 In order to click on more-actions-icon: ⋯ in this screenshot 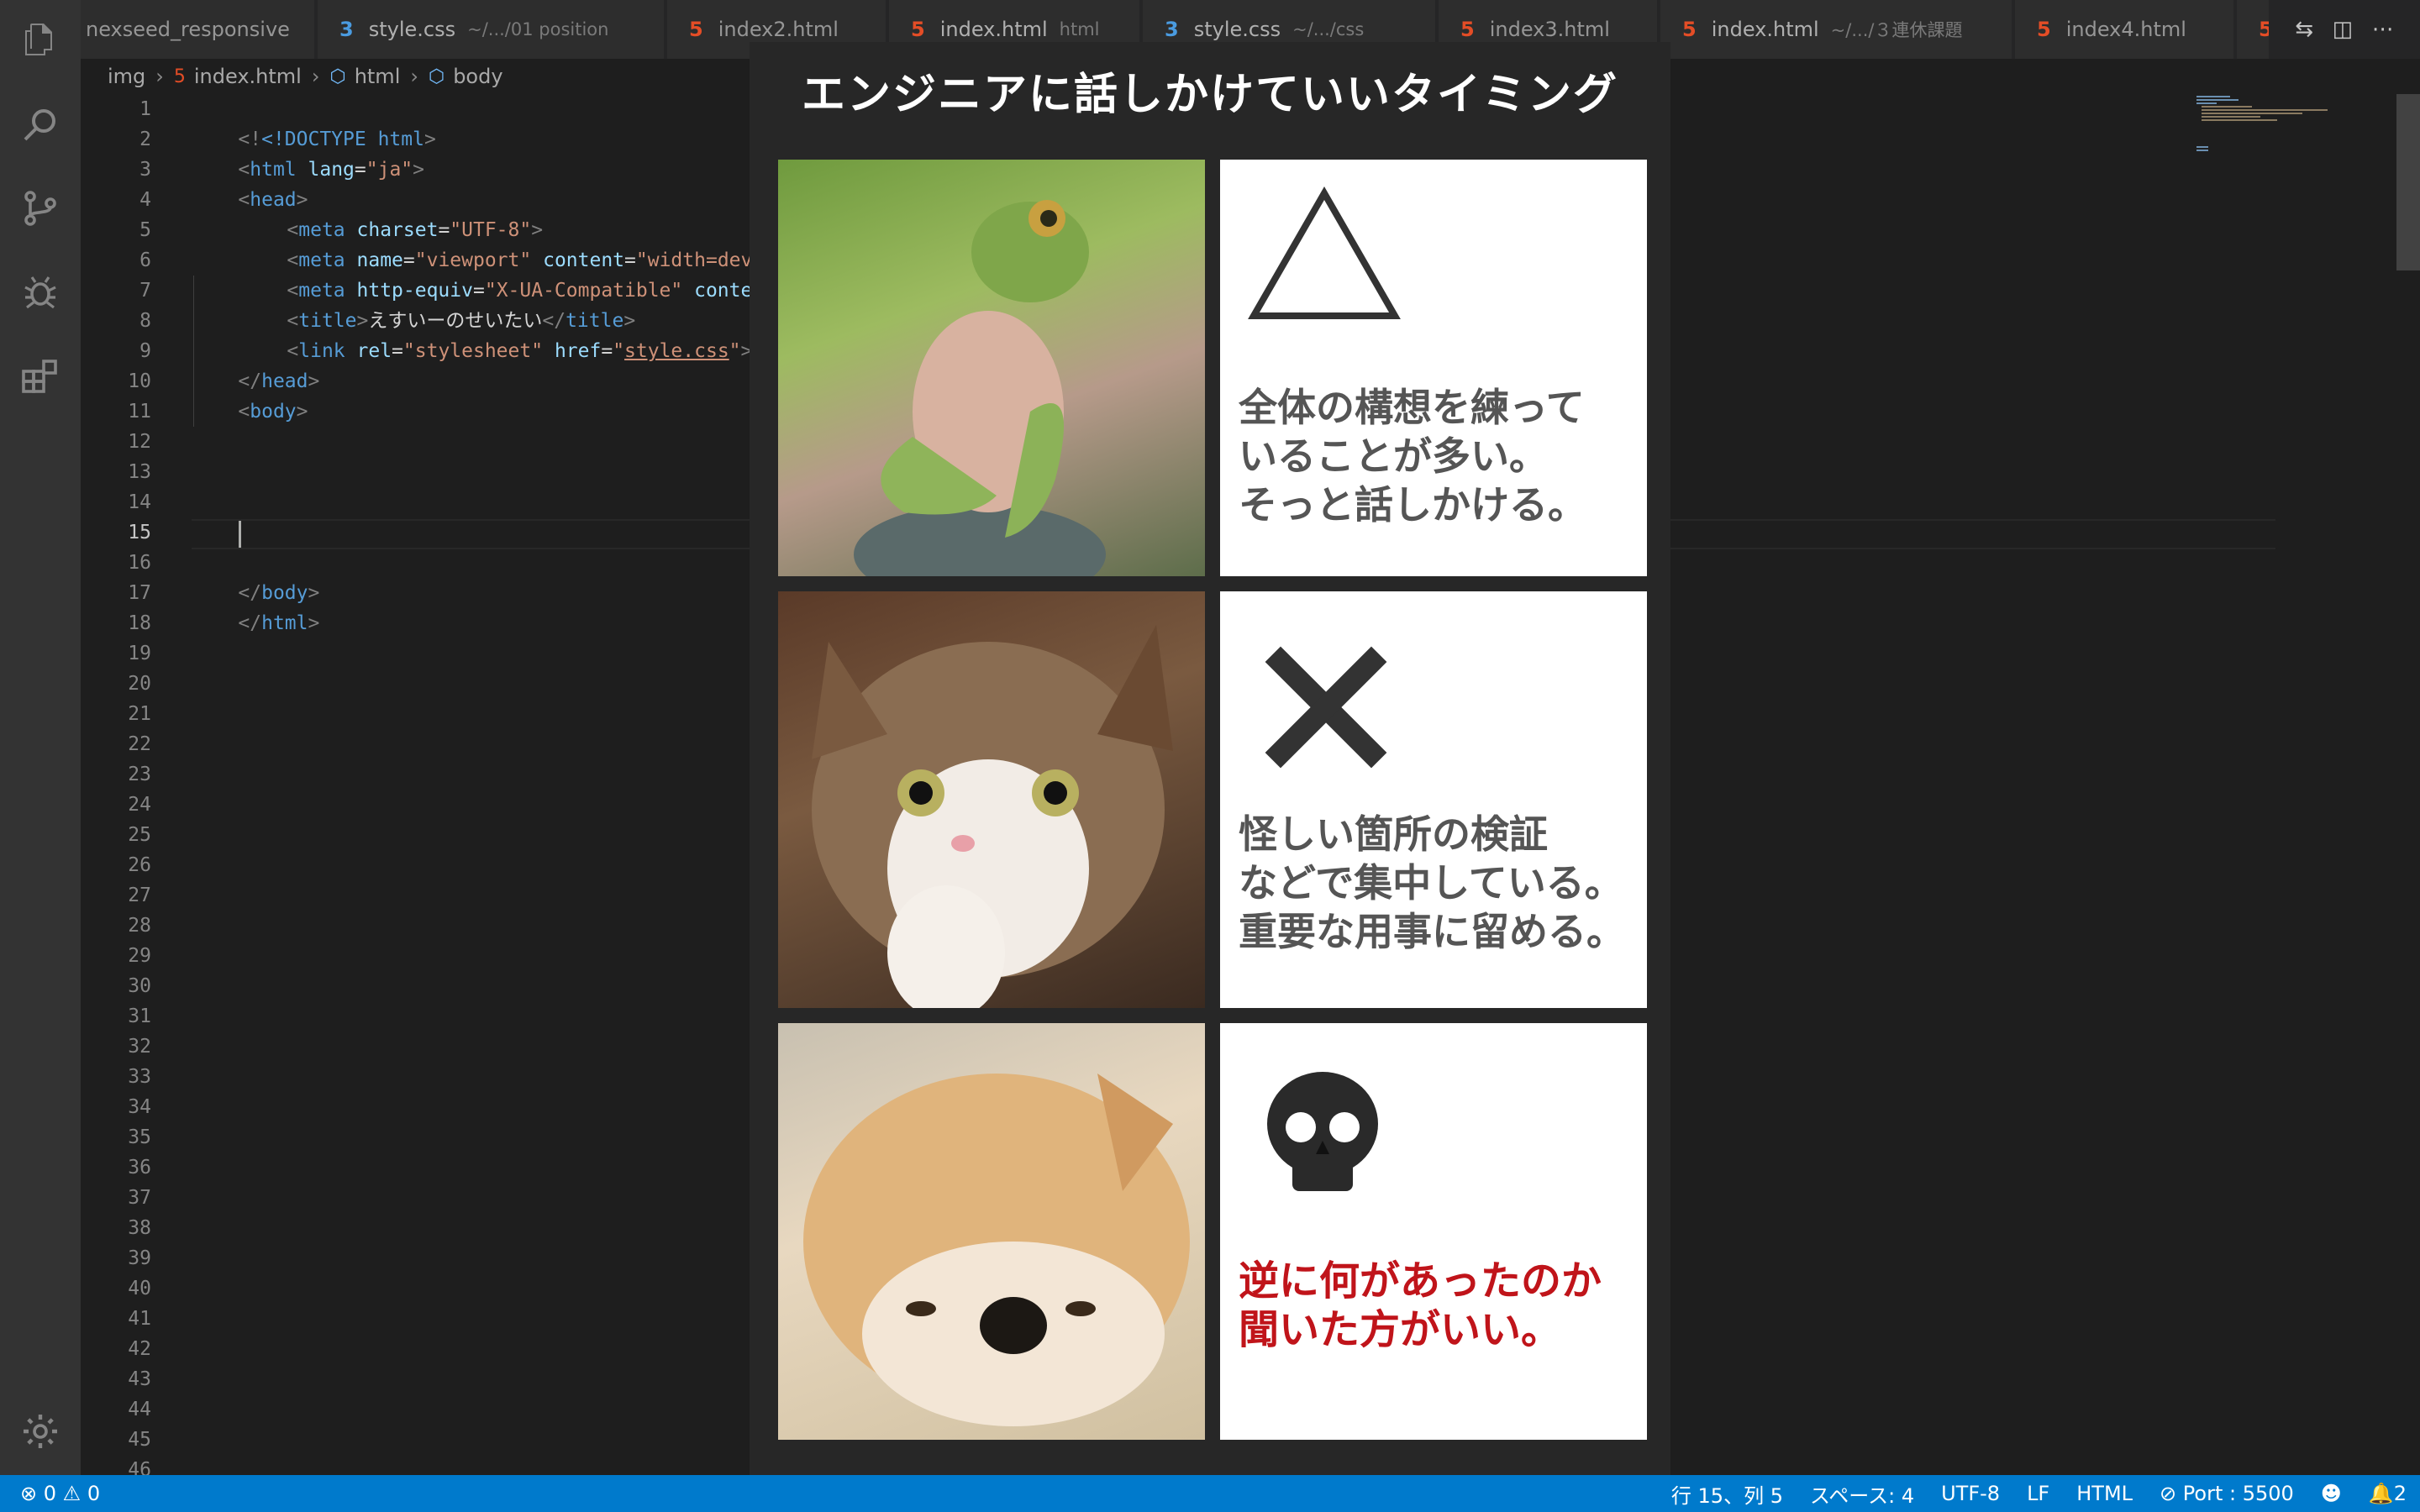, I will do `click(2383, 29)`.